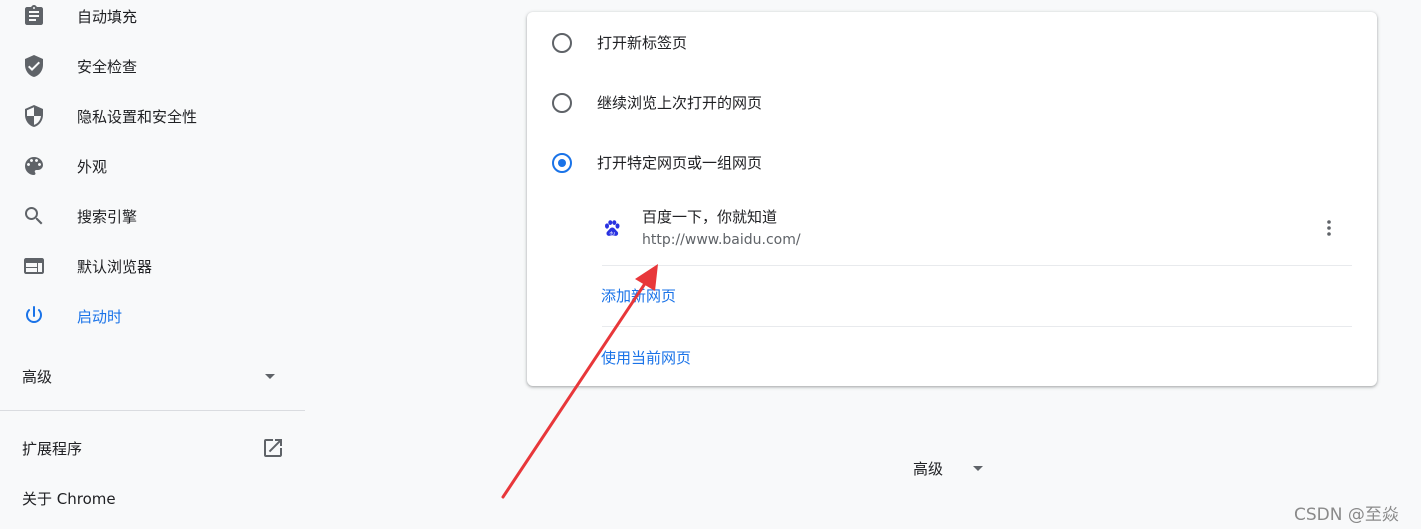 This screenshot has height=529, width=1421. I want to click on radio-button-checked, so click(562, 163).